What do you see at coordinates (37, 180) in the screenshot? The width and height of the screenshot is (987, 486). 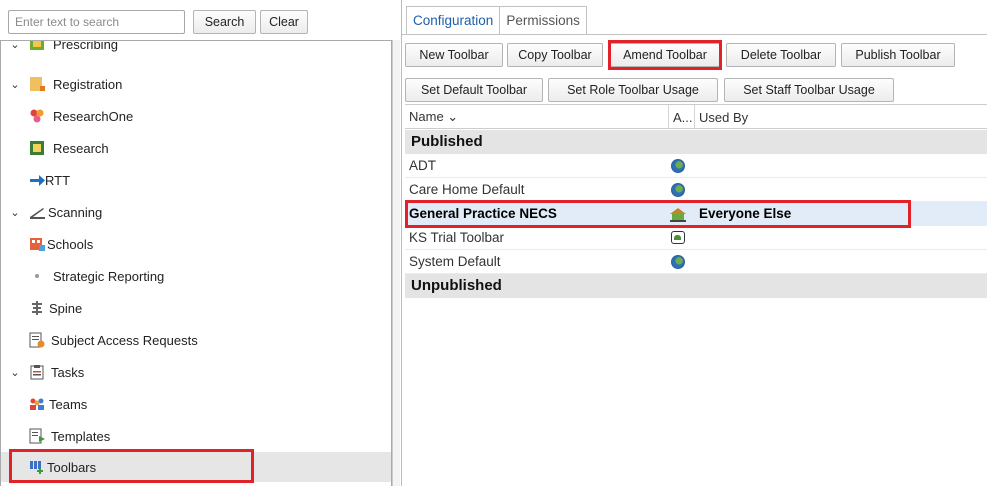 I see `arrow-right-icon` at bounding box center [37, 180].